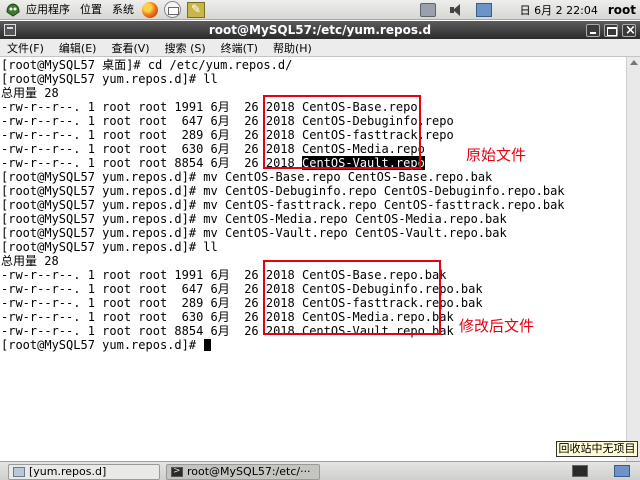 The image size is (640, 480). I want to click on task-terminal-window: root@MySQL57:/etc/···, so click(243, 472).